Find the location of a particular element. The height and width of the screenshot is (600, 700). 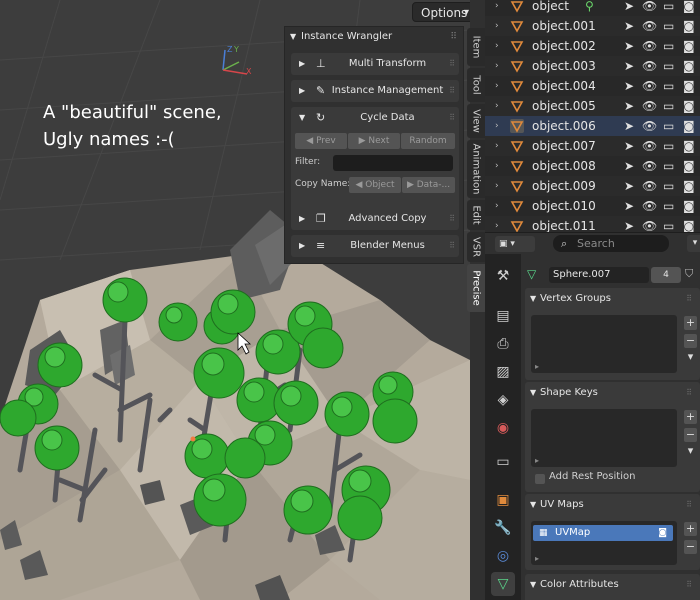

outliner-object-name: object.010 is located at coordinates (564, 206).